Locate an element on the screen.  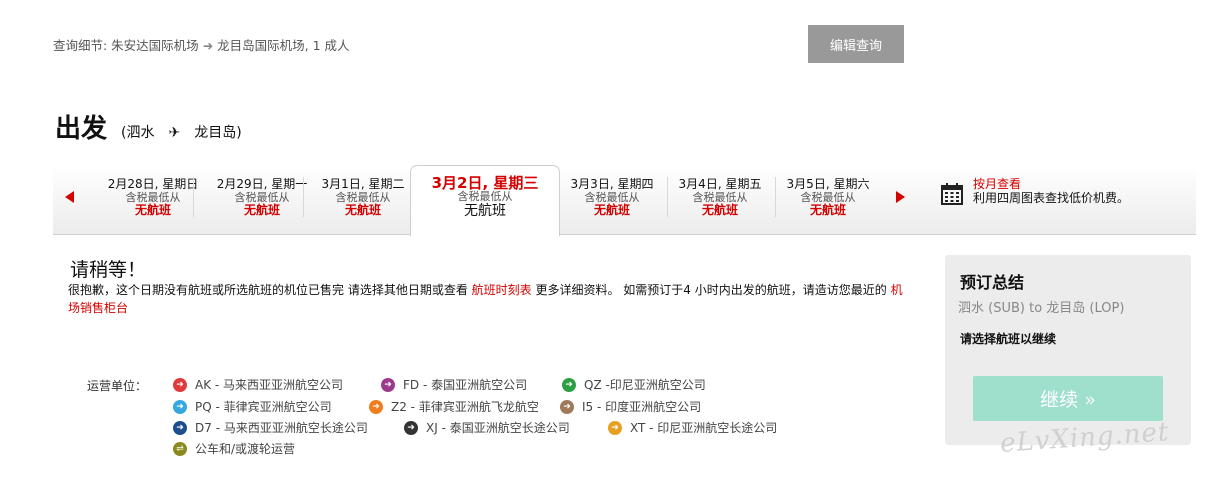
operator-label: PQ - 菲律宾亚洲航空公司 is located at coordinates (263, 407).